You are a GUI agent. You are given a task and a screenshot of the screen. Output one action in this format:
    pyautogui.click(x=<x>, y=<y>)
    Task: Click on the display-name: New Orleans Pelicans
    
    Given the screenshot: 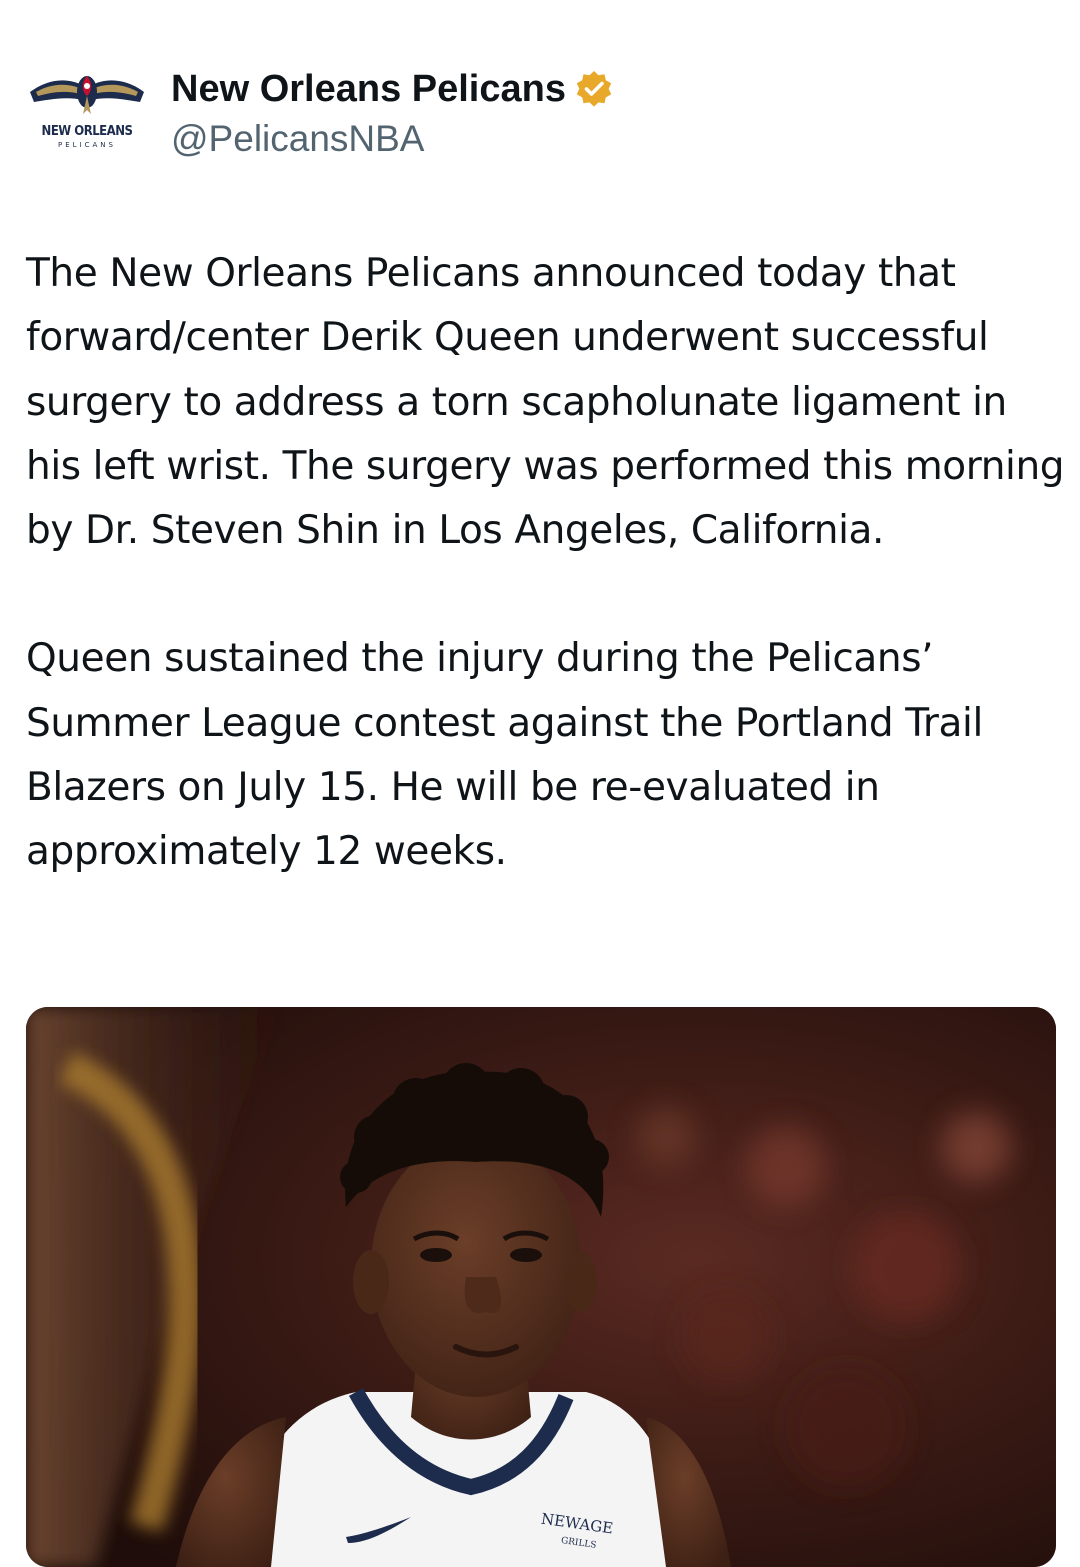 What is the action you would take?
    pyautogui.click(x=368, y=89)
    